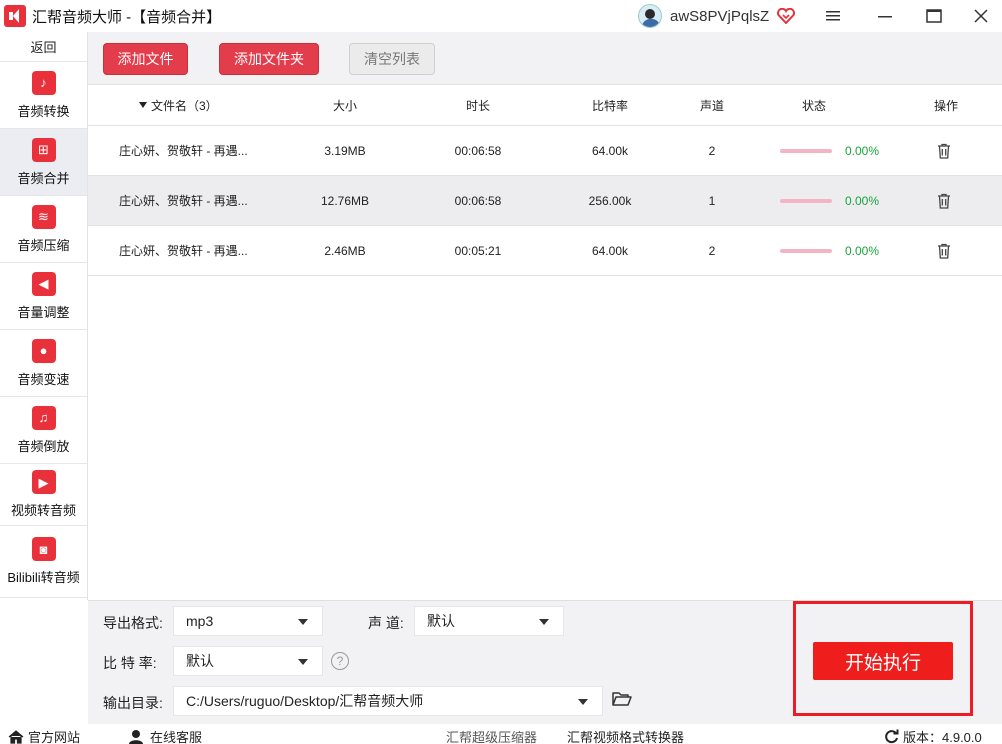 The image size is (1002, 744). What do you see at coordinates (625, 735) in the screenshot?
I see `product-video-converter-link: 汇帮视频格式转换器` at bounding box center [625, 735].